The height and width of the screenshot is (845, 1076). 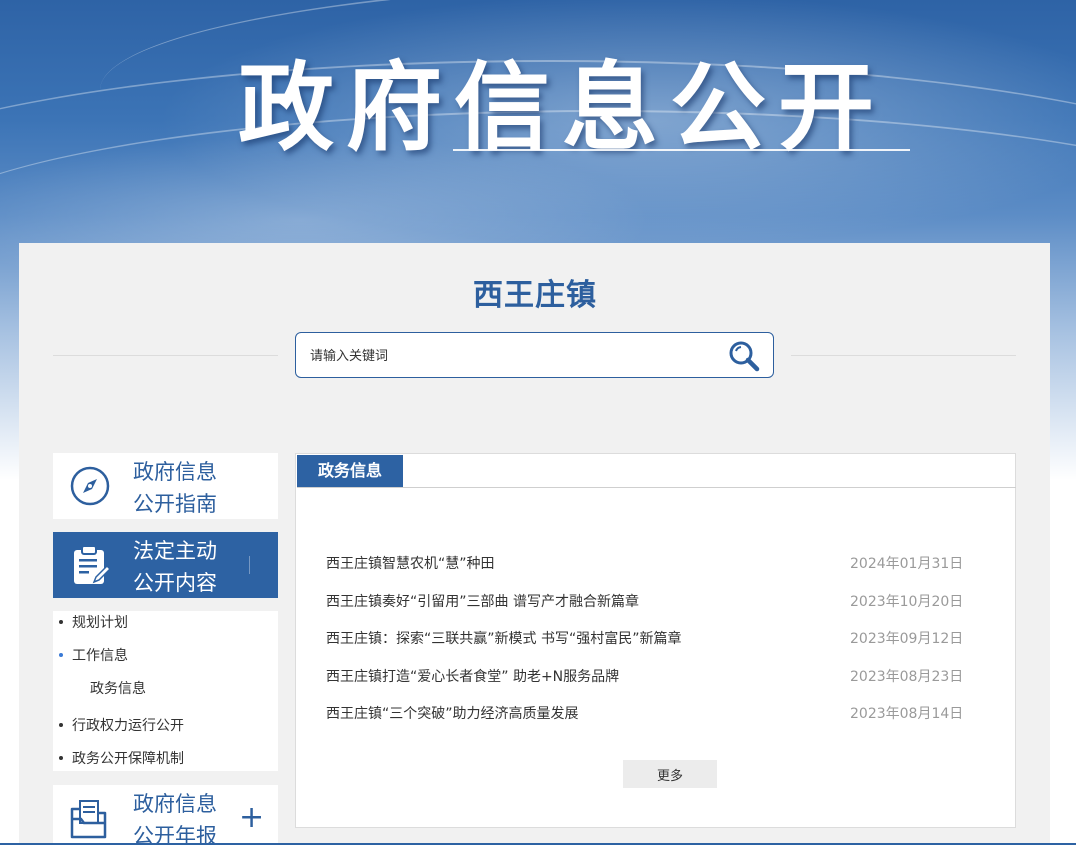 What do you see at coordinates (744, 356) in the screenshot?
I see `search-icon` at bounding box center [744, 356].